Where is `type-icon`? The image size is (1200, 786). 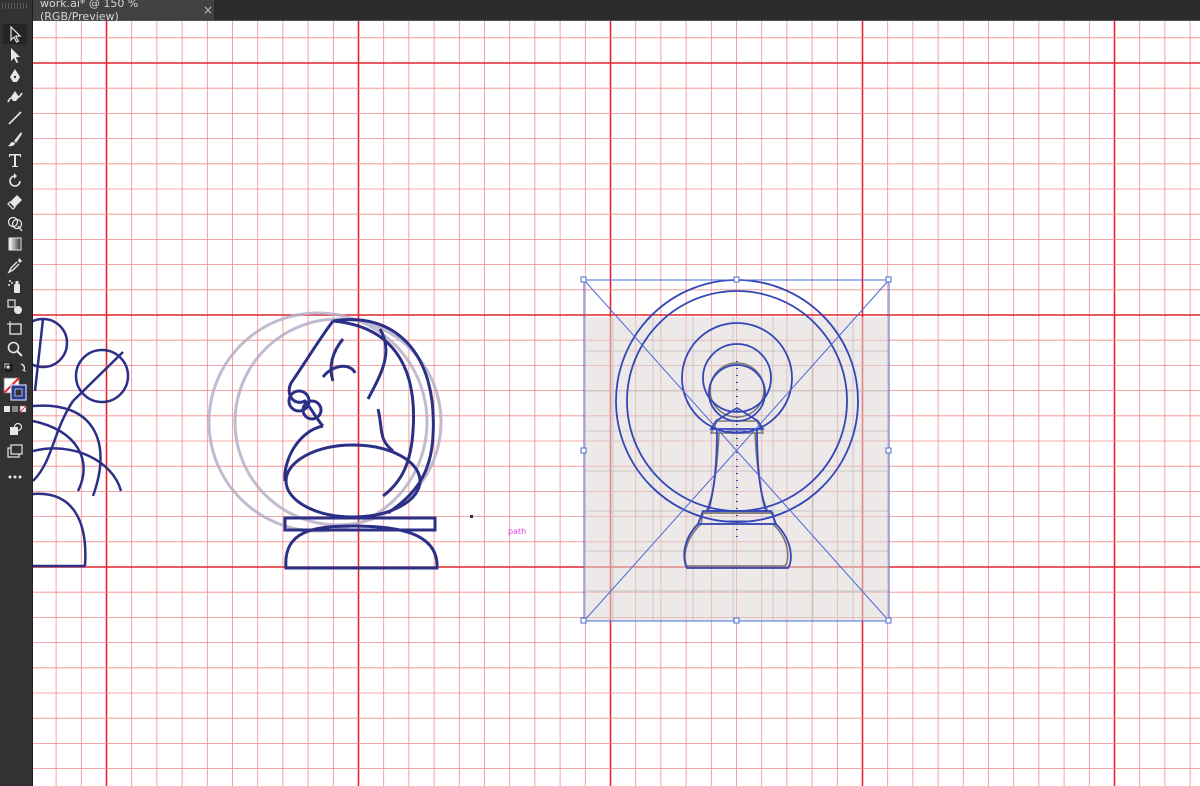 type-icon is located at coordinates (15, 160).